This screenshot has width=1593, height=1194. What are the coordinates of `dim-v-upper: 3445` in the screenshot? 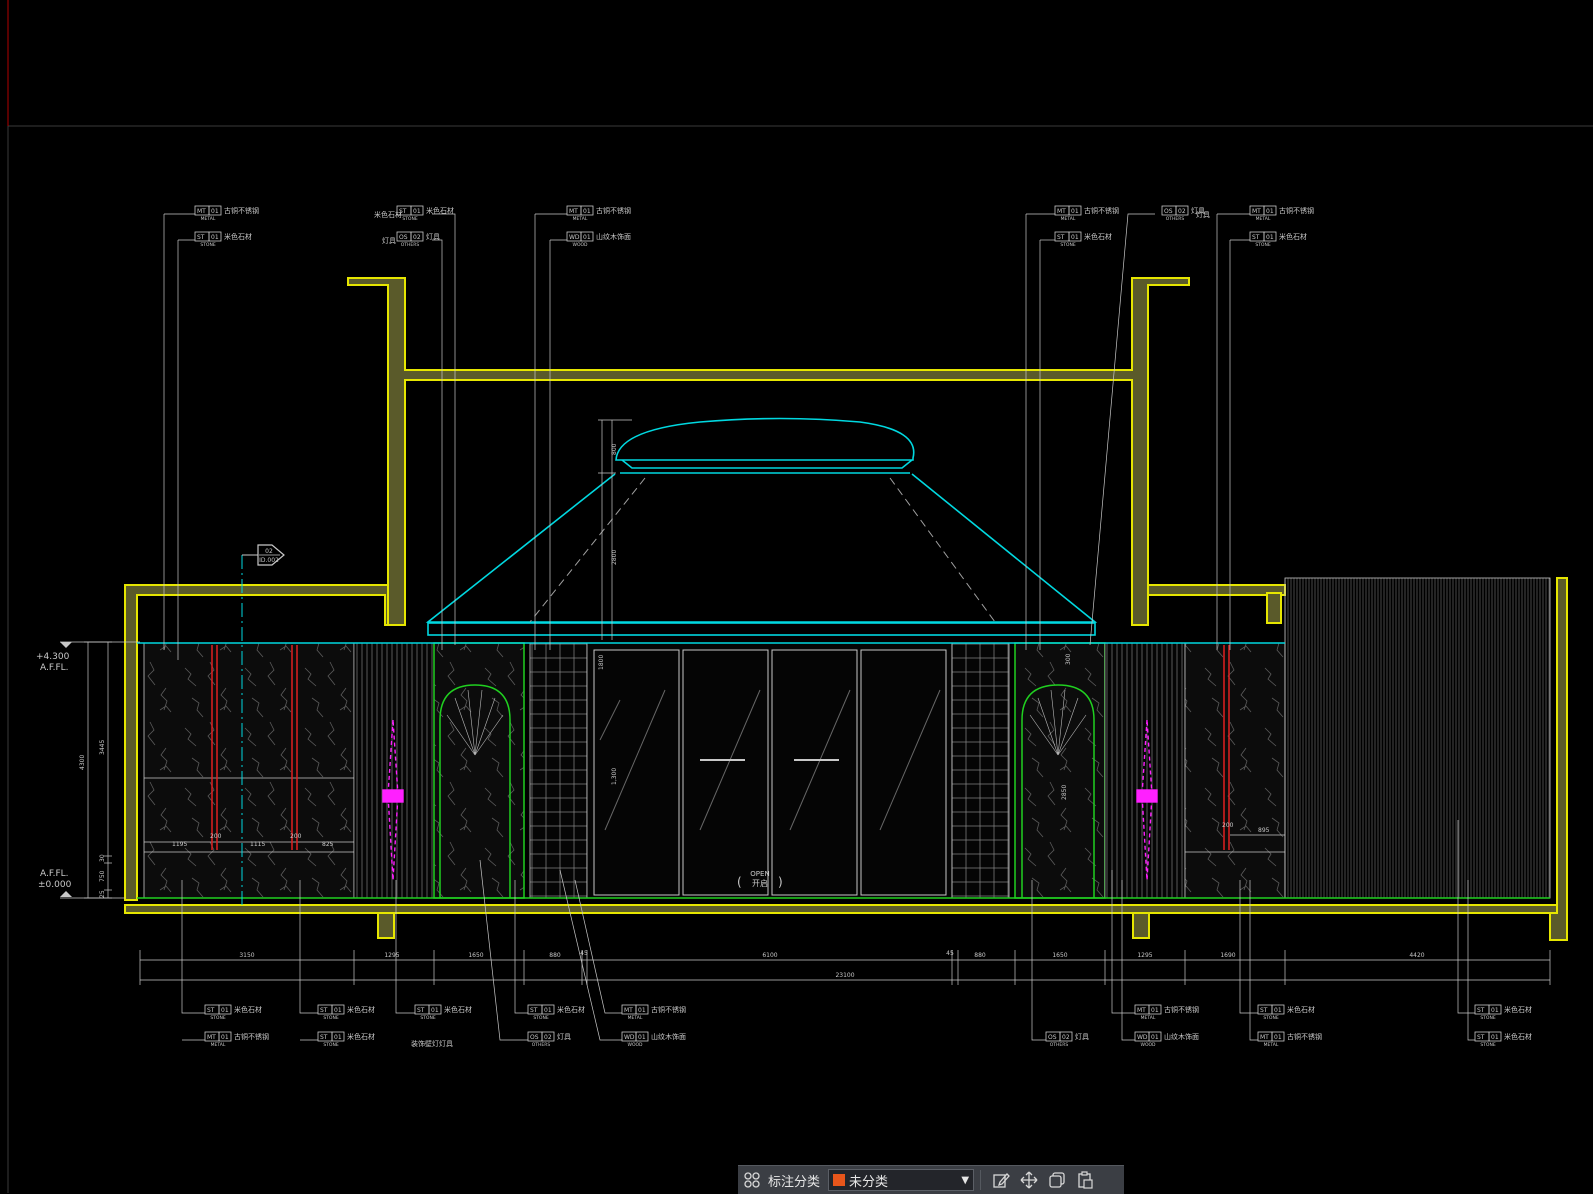 It's located at (102, 747).